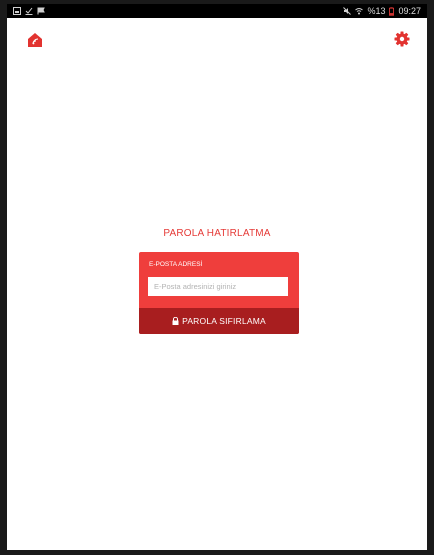 The width and height of the screenshot is (434, 555). Describe the element at coordinates (175, 321) in the screenshot. I see `lock-icon` at that location.